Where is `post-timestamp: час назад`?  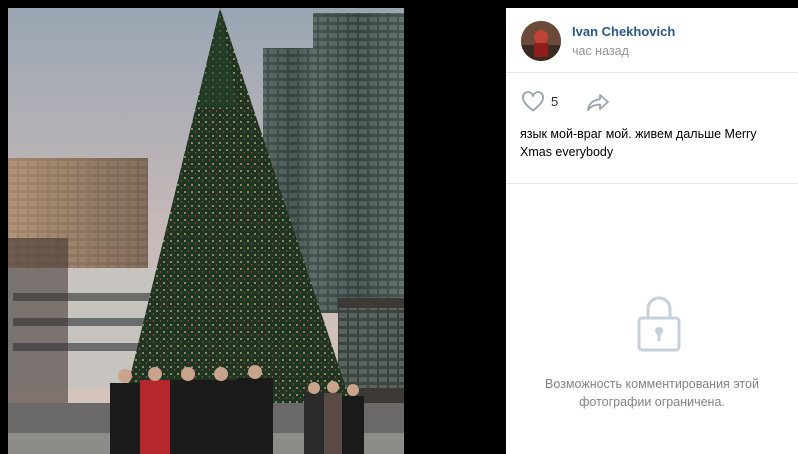
post-timestamp: час назад is located at coordinates (600, 51).